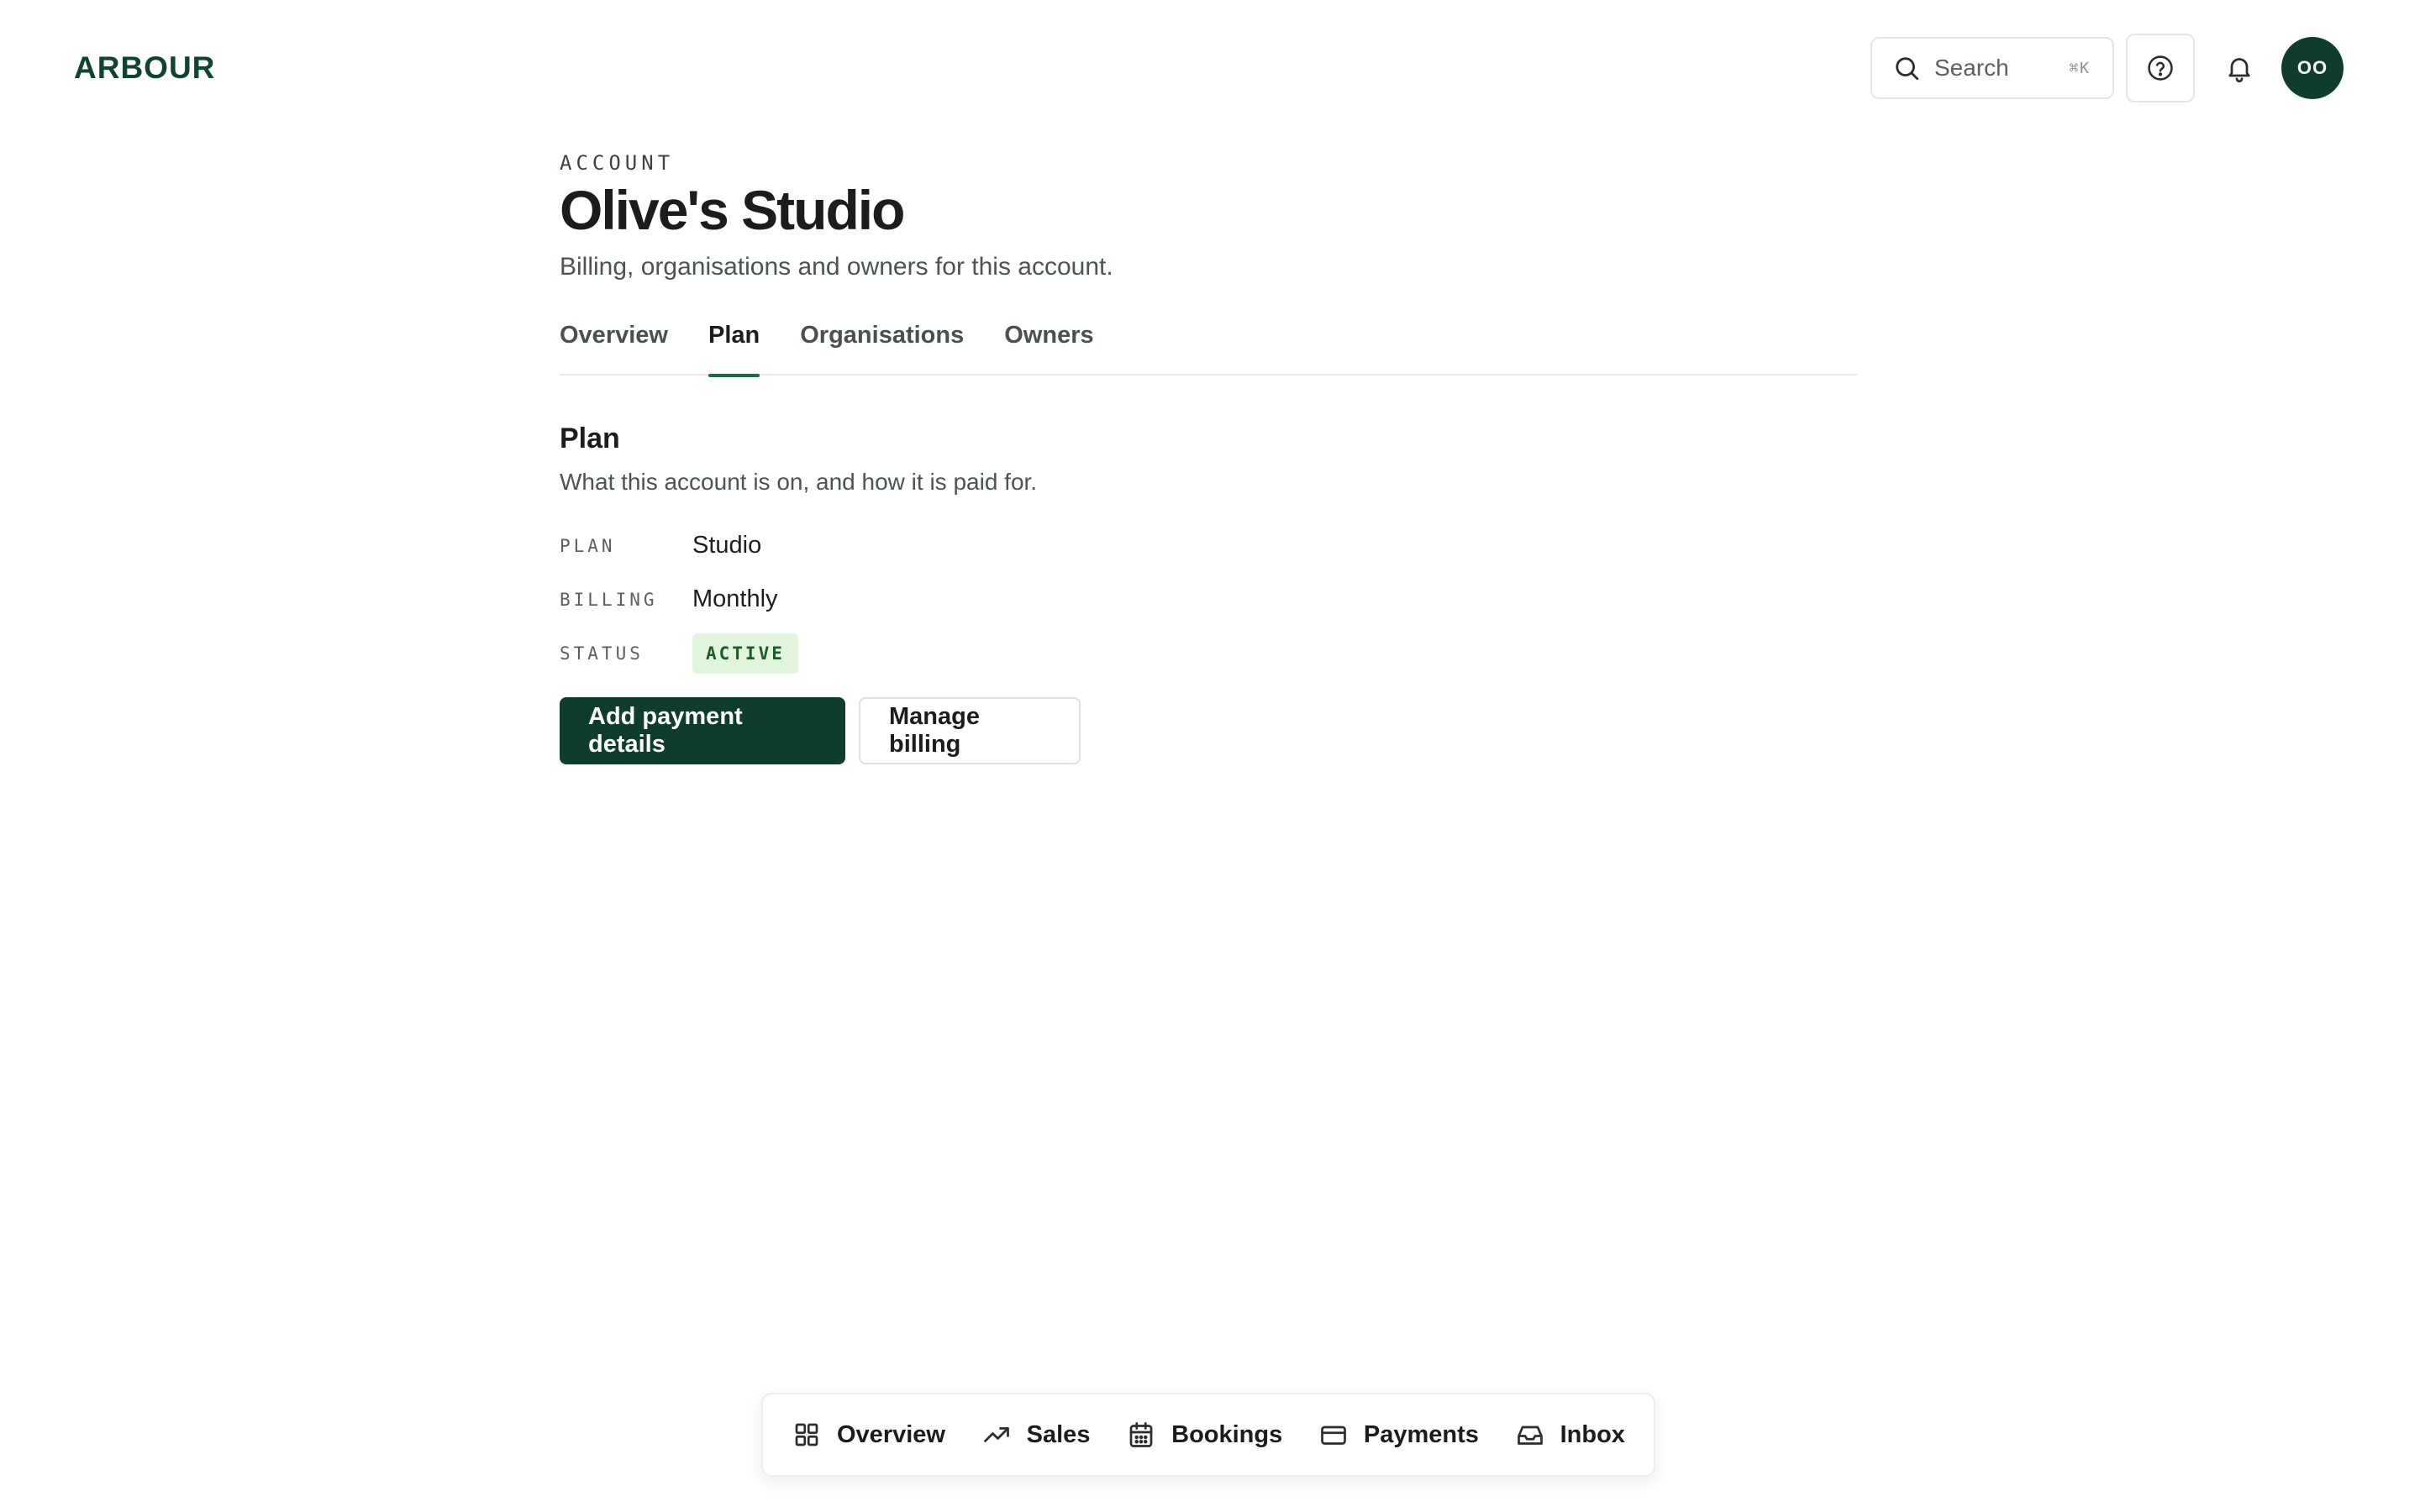  I want to click on notifications-button, so click(2239, 68).